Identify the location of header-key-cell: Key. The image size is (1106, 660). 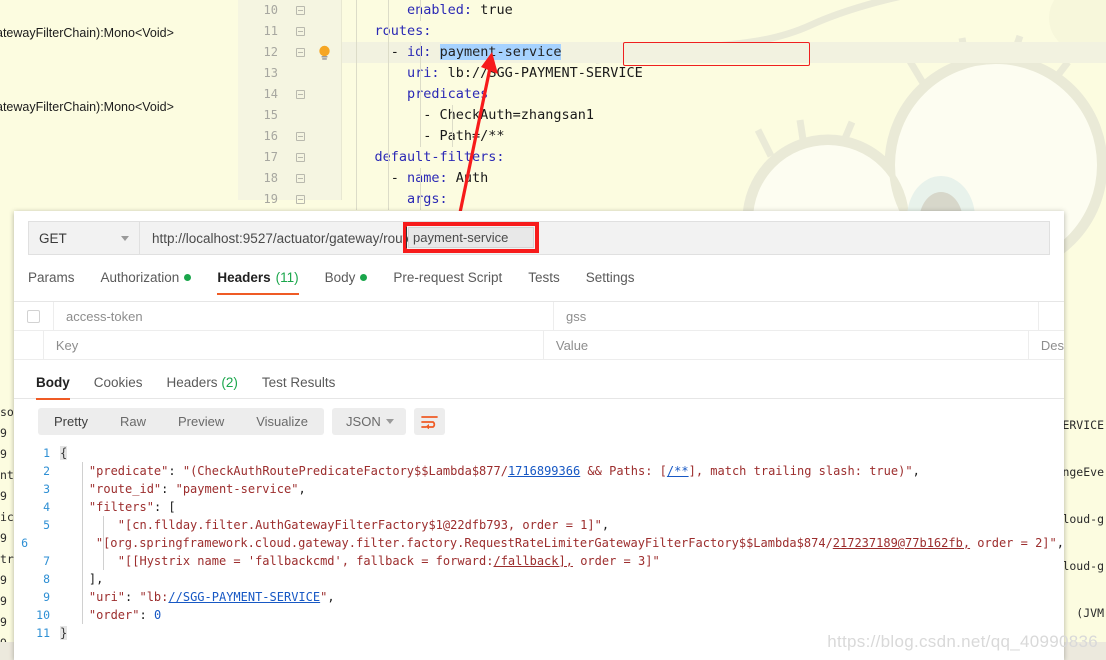
(294, 345).